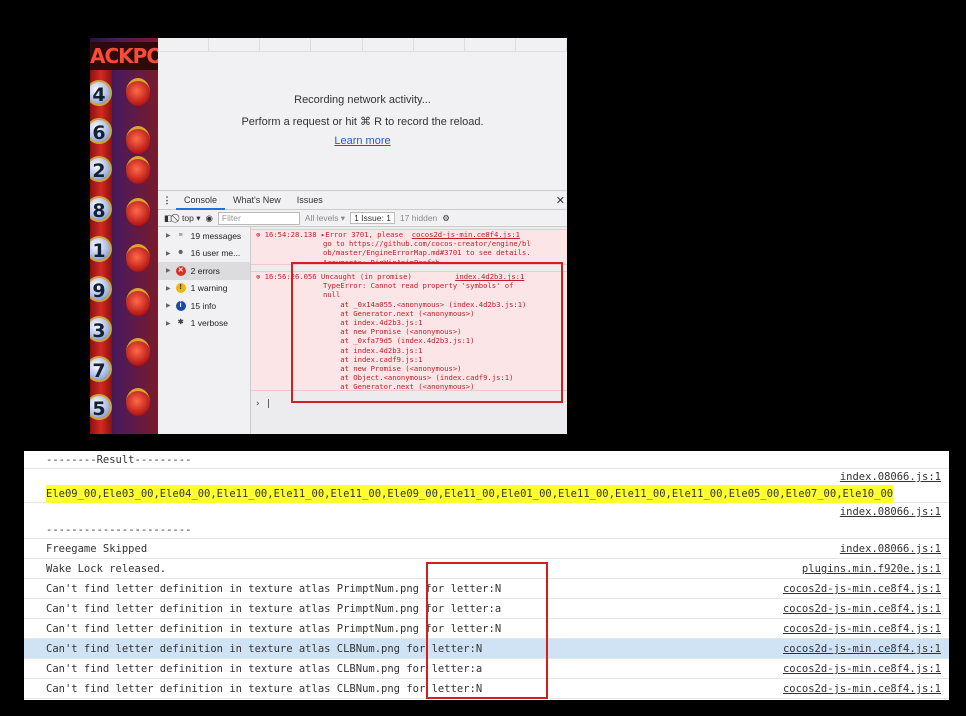 The width and height of the screenshot is (966, 716). I want to click on sidebar-item: ▶ ✱ 1 verbose, so click(204, 324).